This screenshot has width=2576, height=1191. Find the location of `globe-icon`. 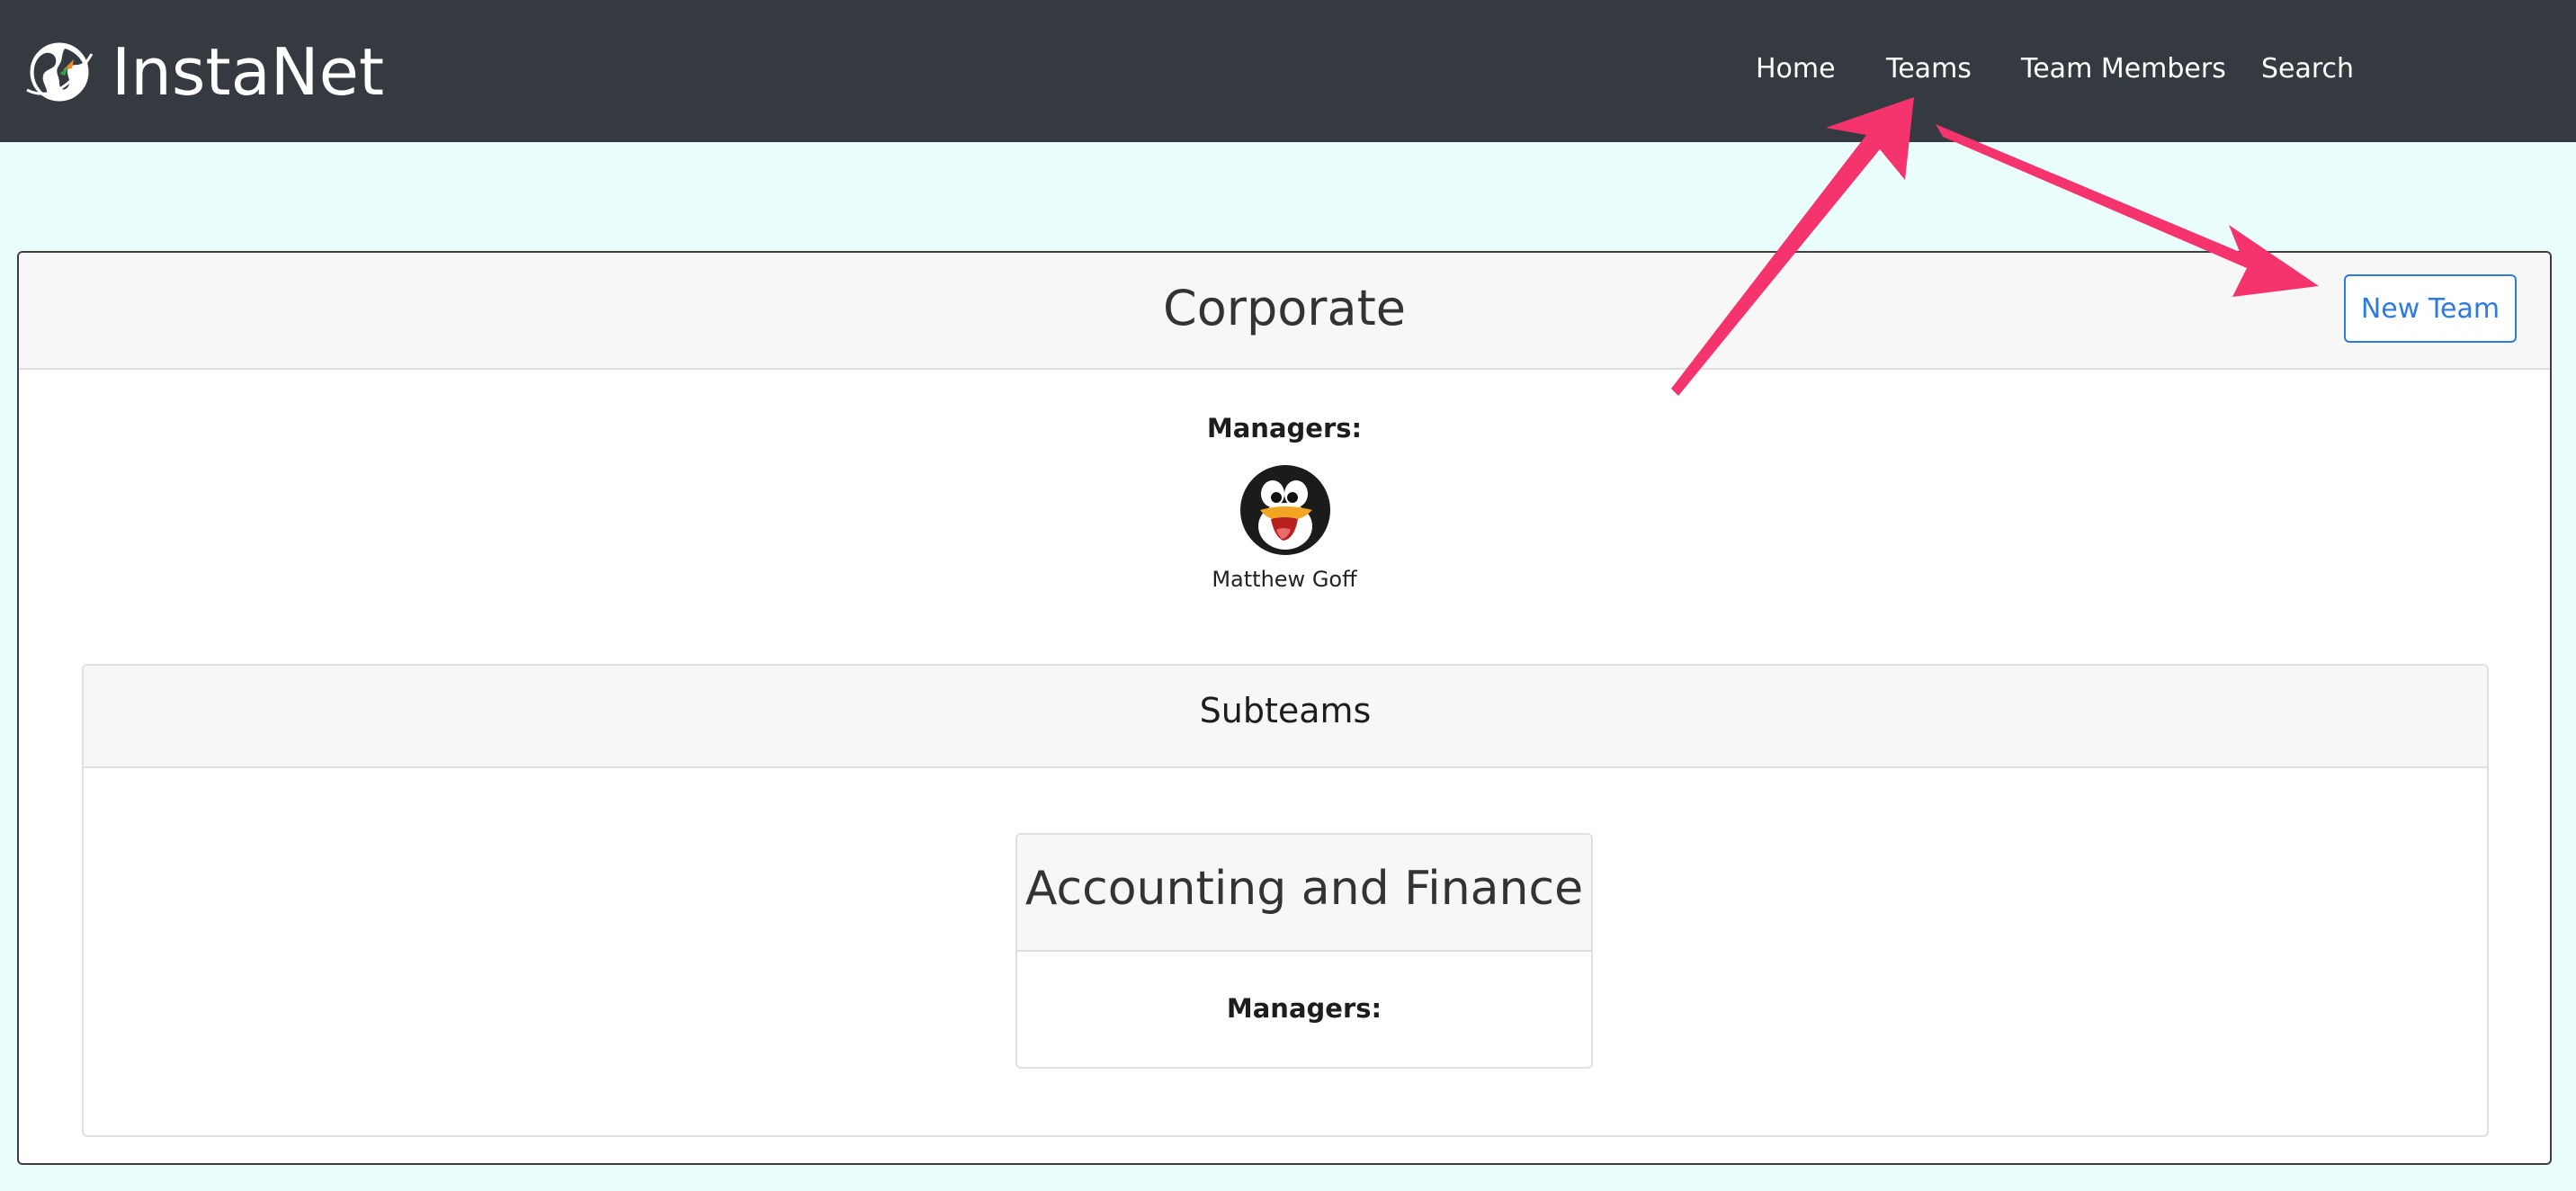

globe-icon is located at coordinates (60, 72).